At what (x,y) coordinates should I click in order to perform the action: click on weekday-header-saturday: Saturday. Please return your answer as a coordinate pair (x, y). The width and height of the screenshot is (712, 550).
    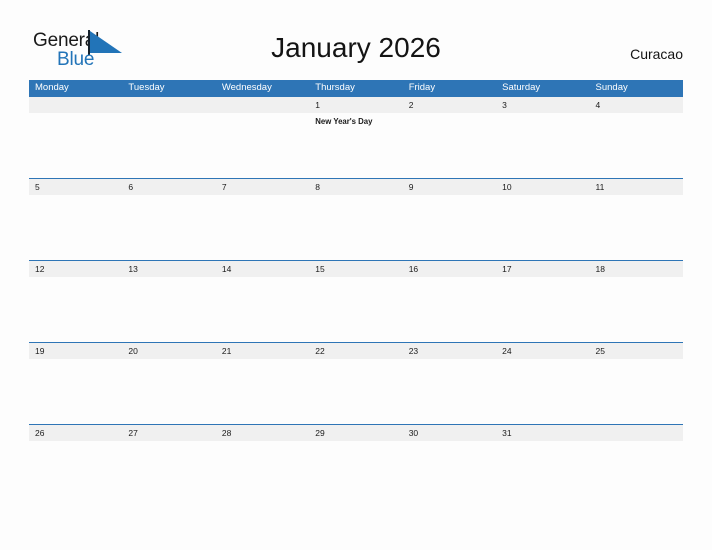
    Looking at the image, I should click on (521, 87).